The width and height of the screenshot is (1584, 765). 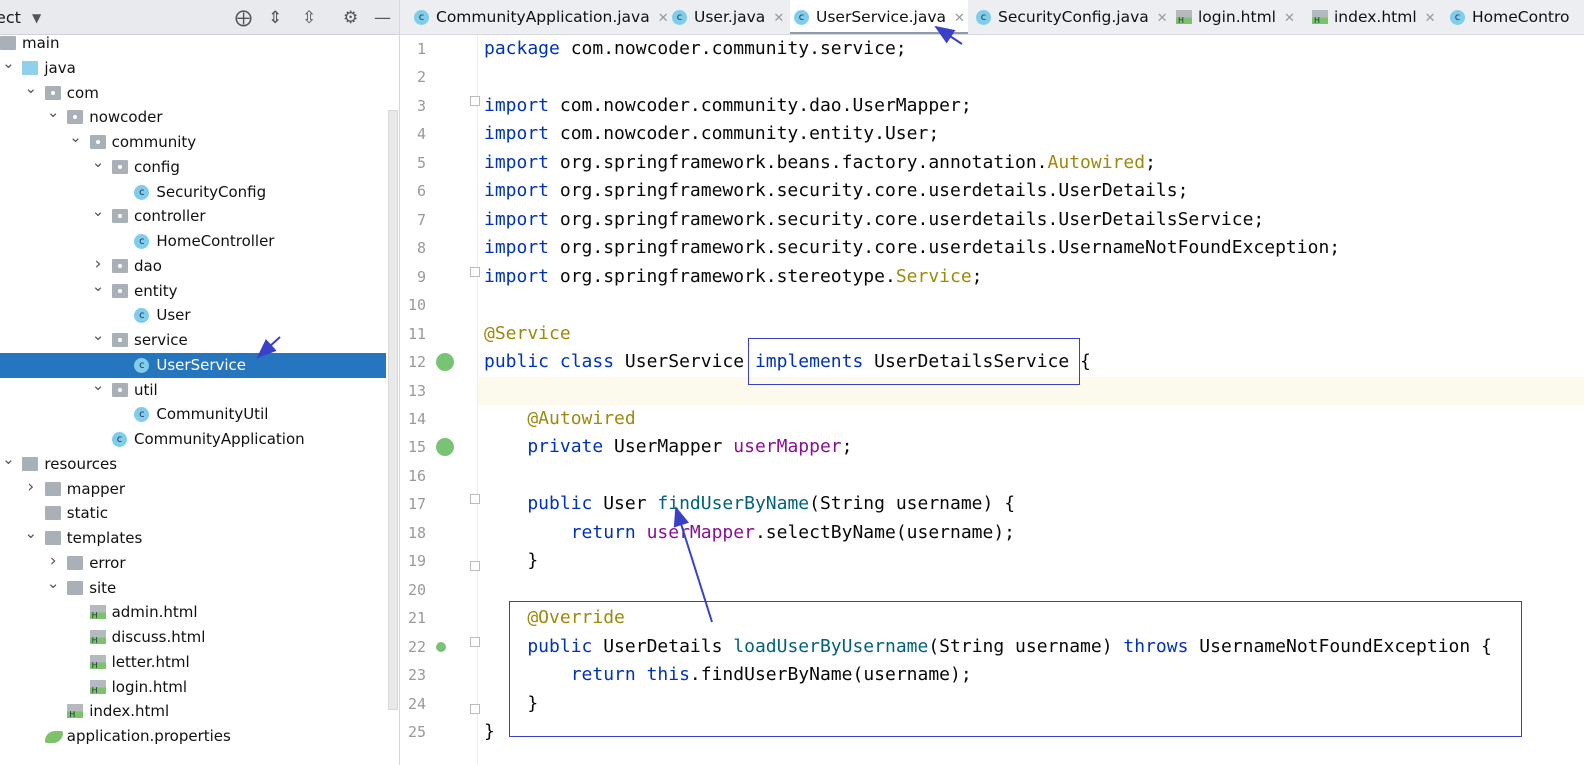 What do you see at coordinates (104, 538) in the screenshot?
I see `tree-item-label: templates` at bounding box center [104, 538].